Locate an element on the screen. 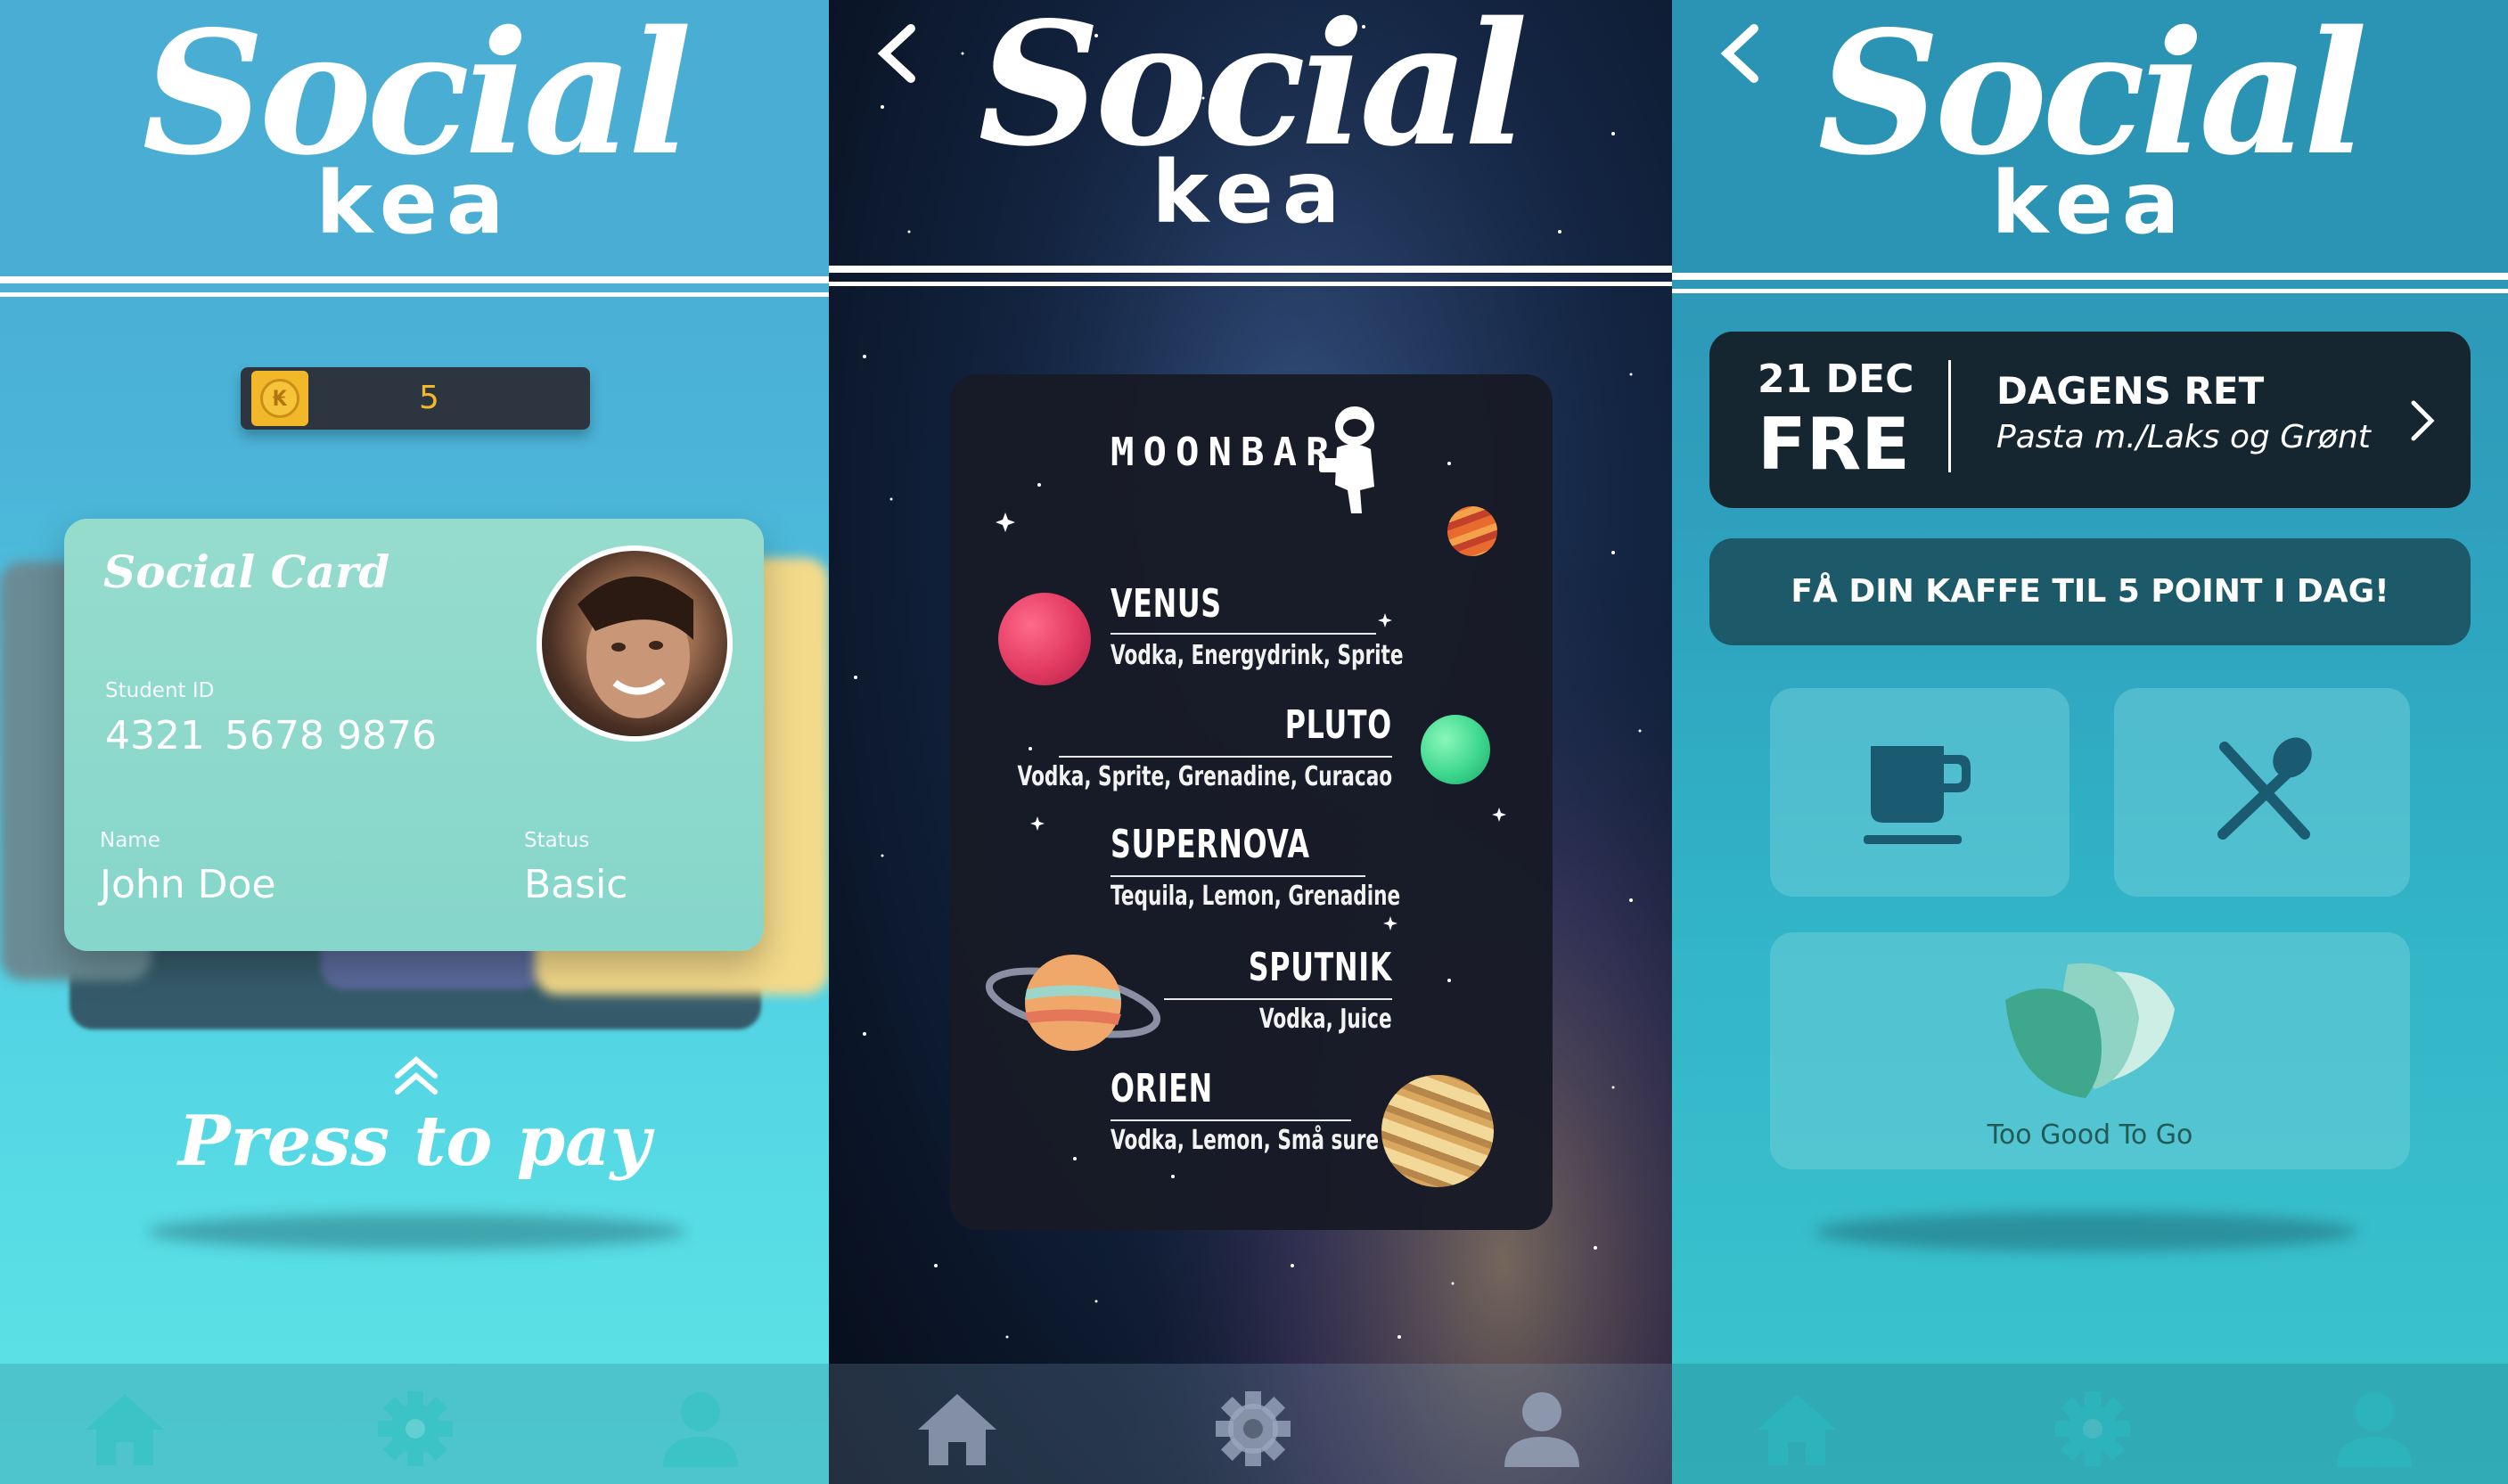  double-chevron-up-icon is located at coordinates (416, 1075).